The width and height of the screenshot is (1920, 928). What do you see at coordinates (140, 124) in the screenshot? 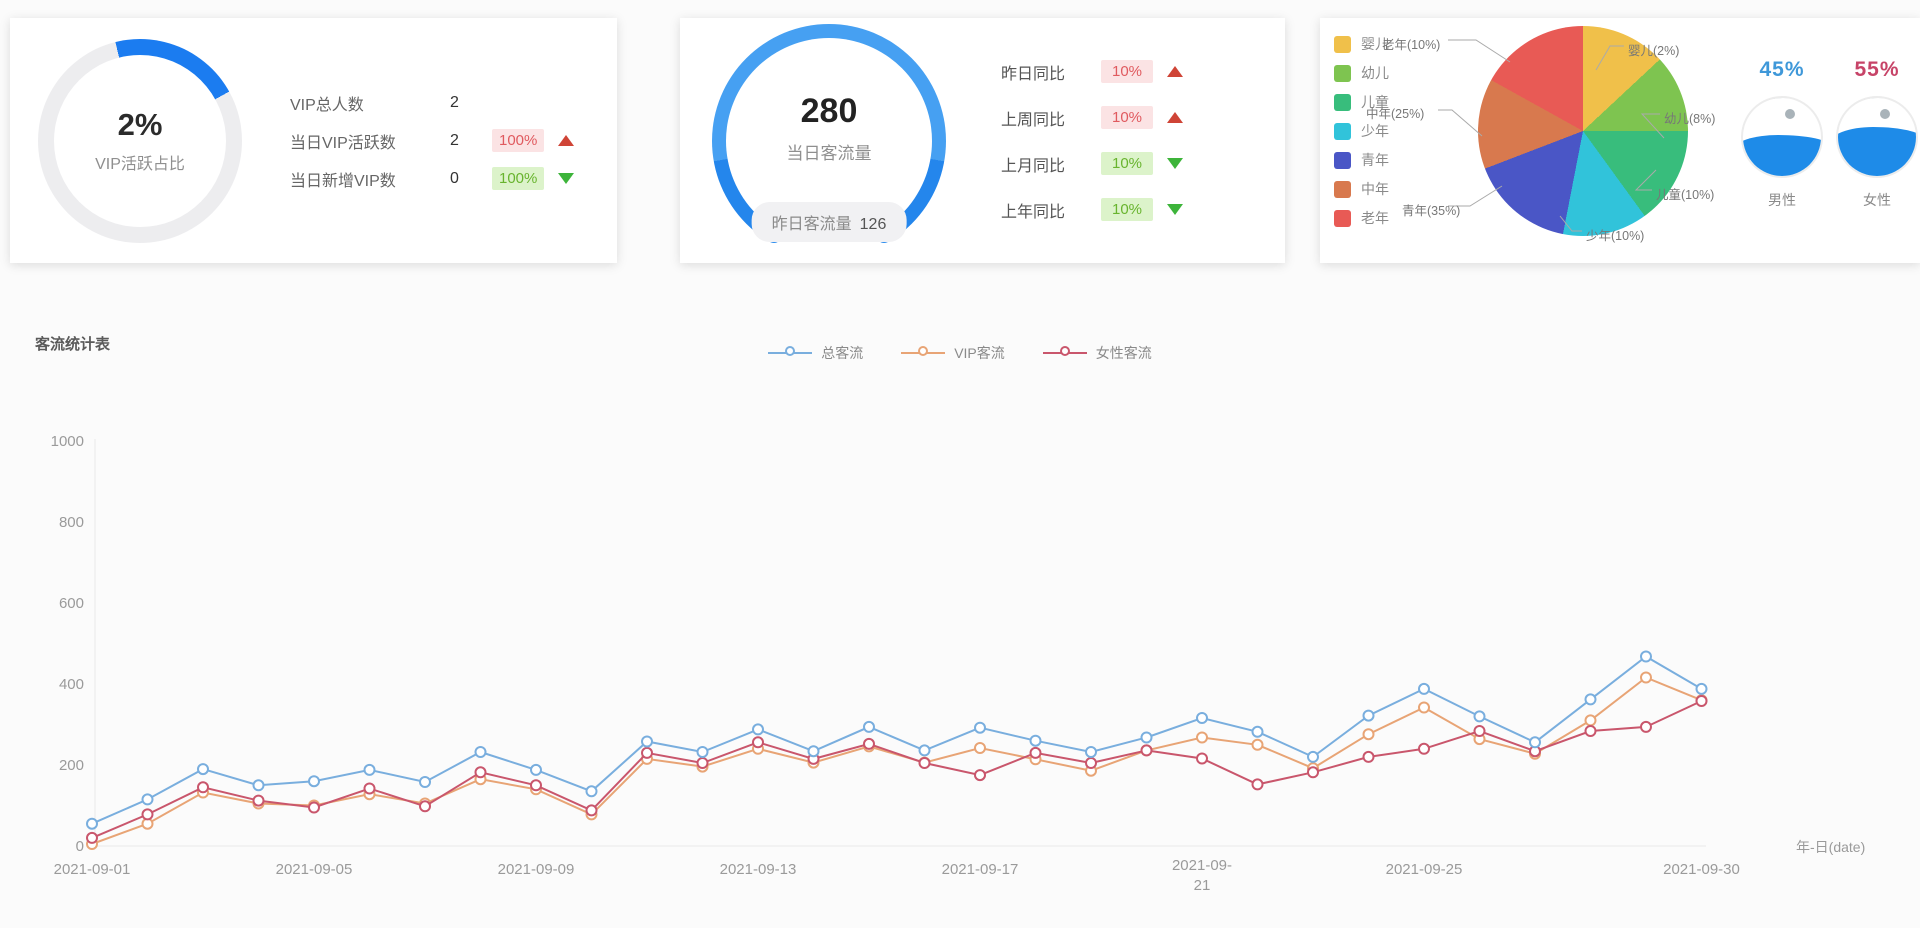
I see `vip-active-percent: 2%` at bounding box center [140, 124].